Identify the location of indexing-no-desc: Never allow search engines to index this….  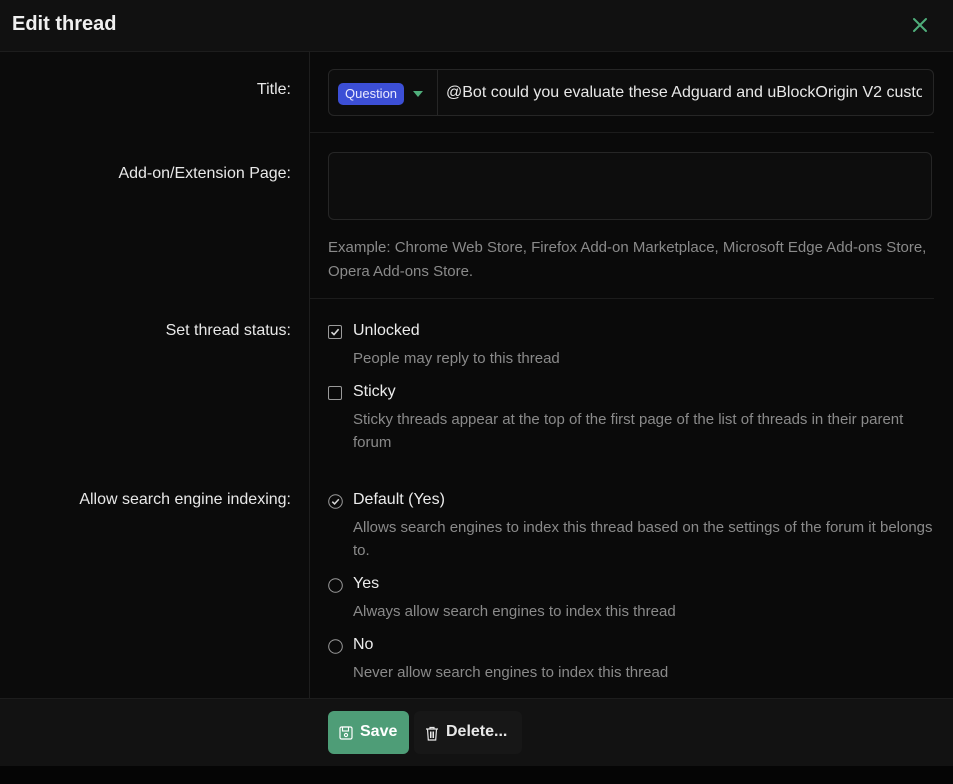
(511, 672).